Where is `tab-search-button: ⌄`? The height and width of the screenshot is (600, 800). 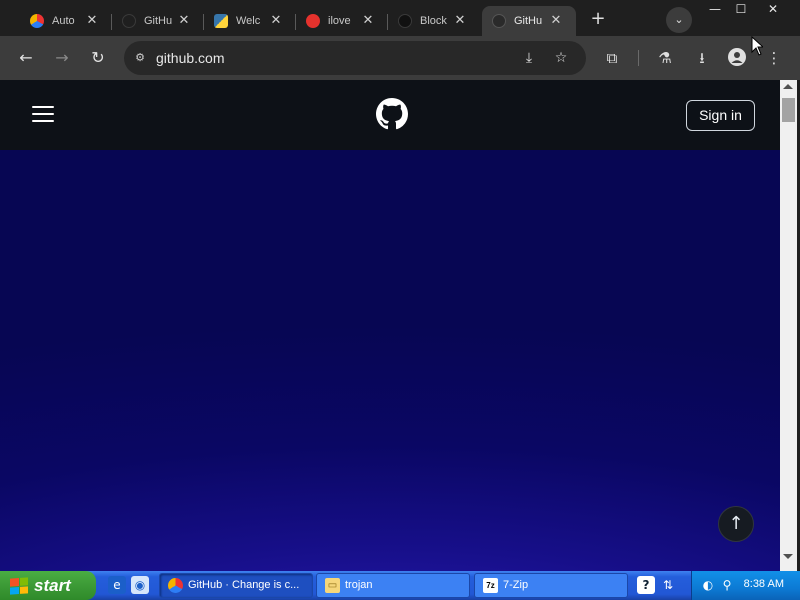 tab-search-button: ⌄ is located at coordinates (679, 20).